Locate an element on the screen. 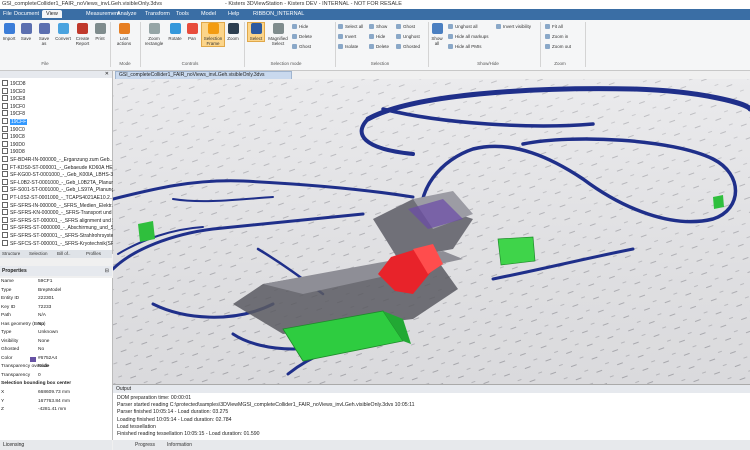 This screenshot has height=450, width=750. menu-measurement: Measurement is located at coordinates (103, 14).